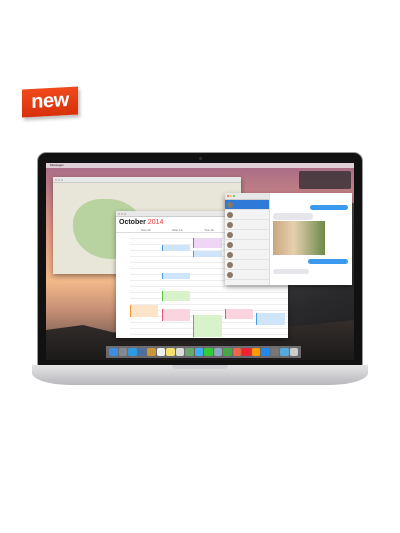 The width and height of the screenshot is (400, 533). What do you see at coordinates (284, 352) in the screenshot?
I see `dock-folder-icon` at bounding box center [284, 352].